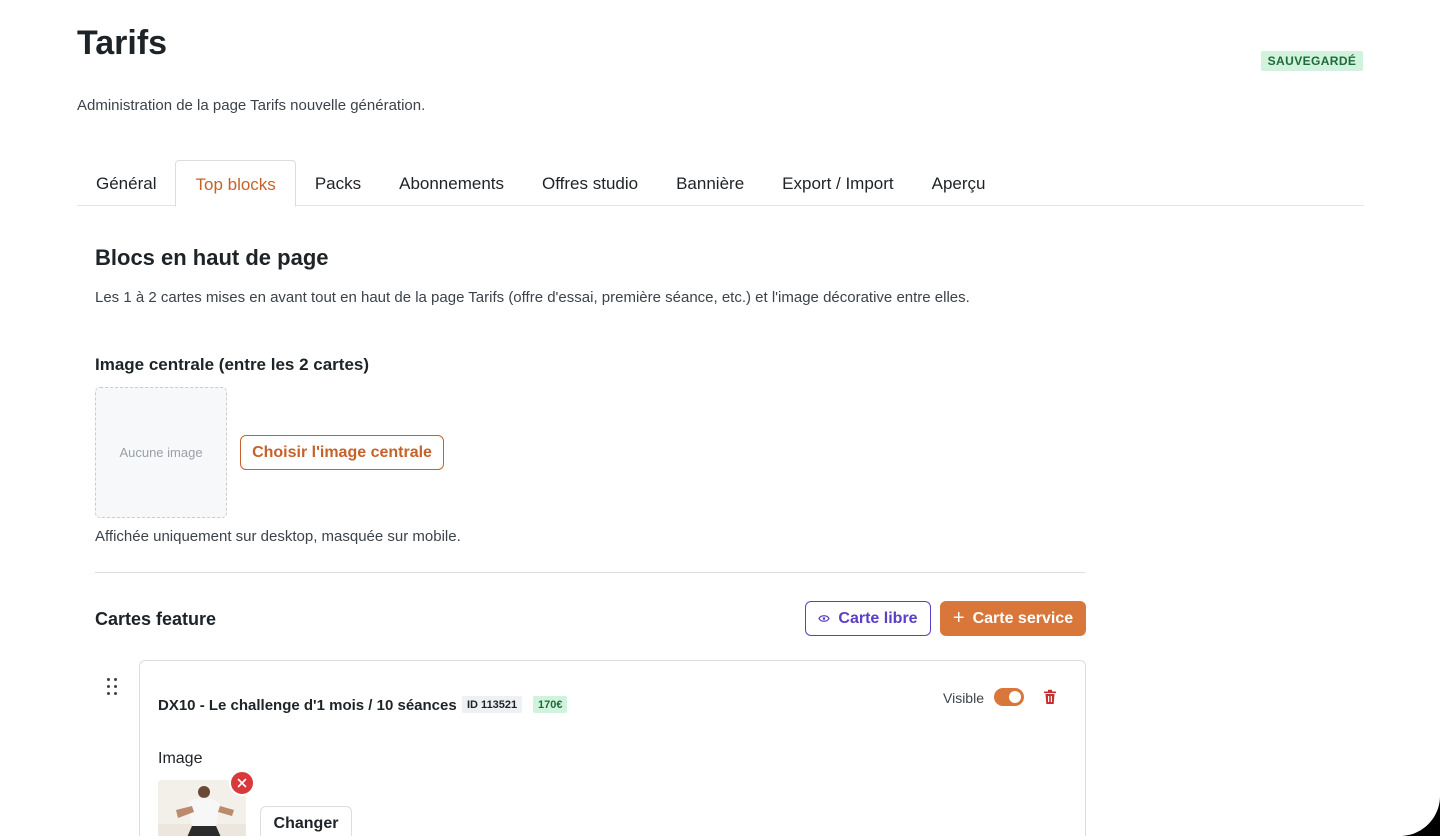  What do you see at coordinates (306, 821) in the screenshot?
I see `change-image-button: Changer` at bounding box center [306, 821].